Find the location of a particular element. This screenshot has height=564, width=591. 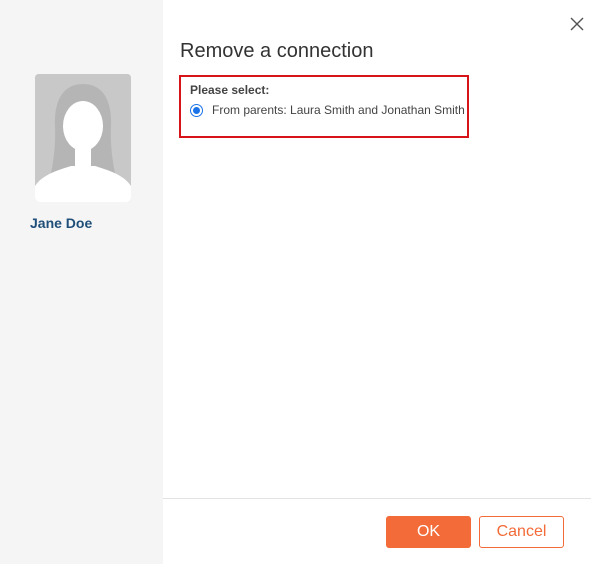

radio-selected-dot is located at coordinates (196, 110).